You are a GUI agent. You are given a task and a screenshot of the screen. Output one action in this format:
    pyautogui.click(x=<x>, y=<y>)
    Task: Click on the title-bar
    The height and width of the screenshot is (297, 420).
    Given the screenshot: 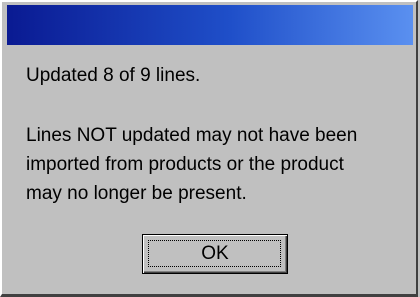 What is the action you would take?
    pyautogui.click(x=210, y=25)
    